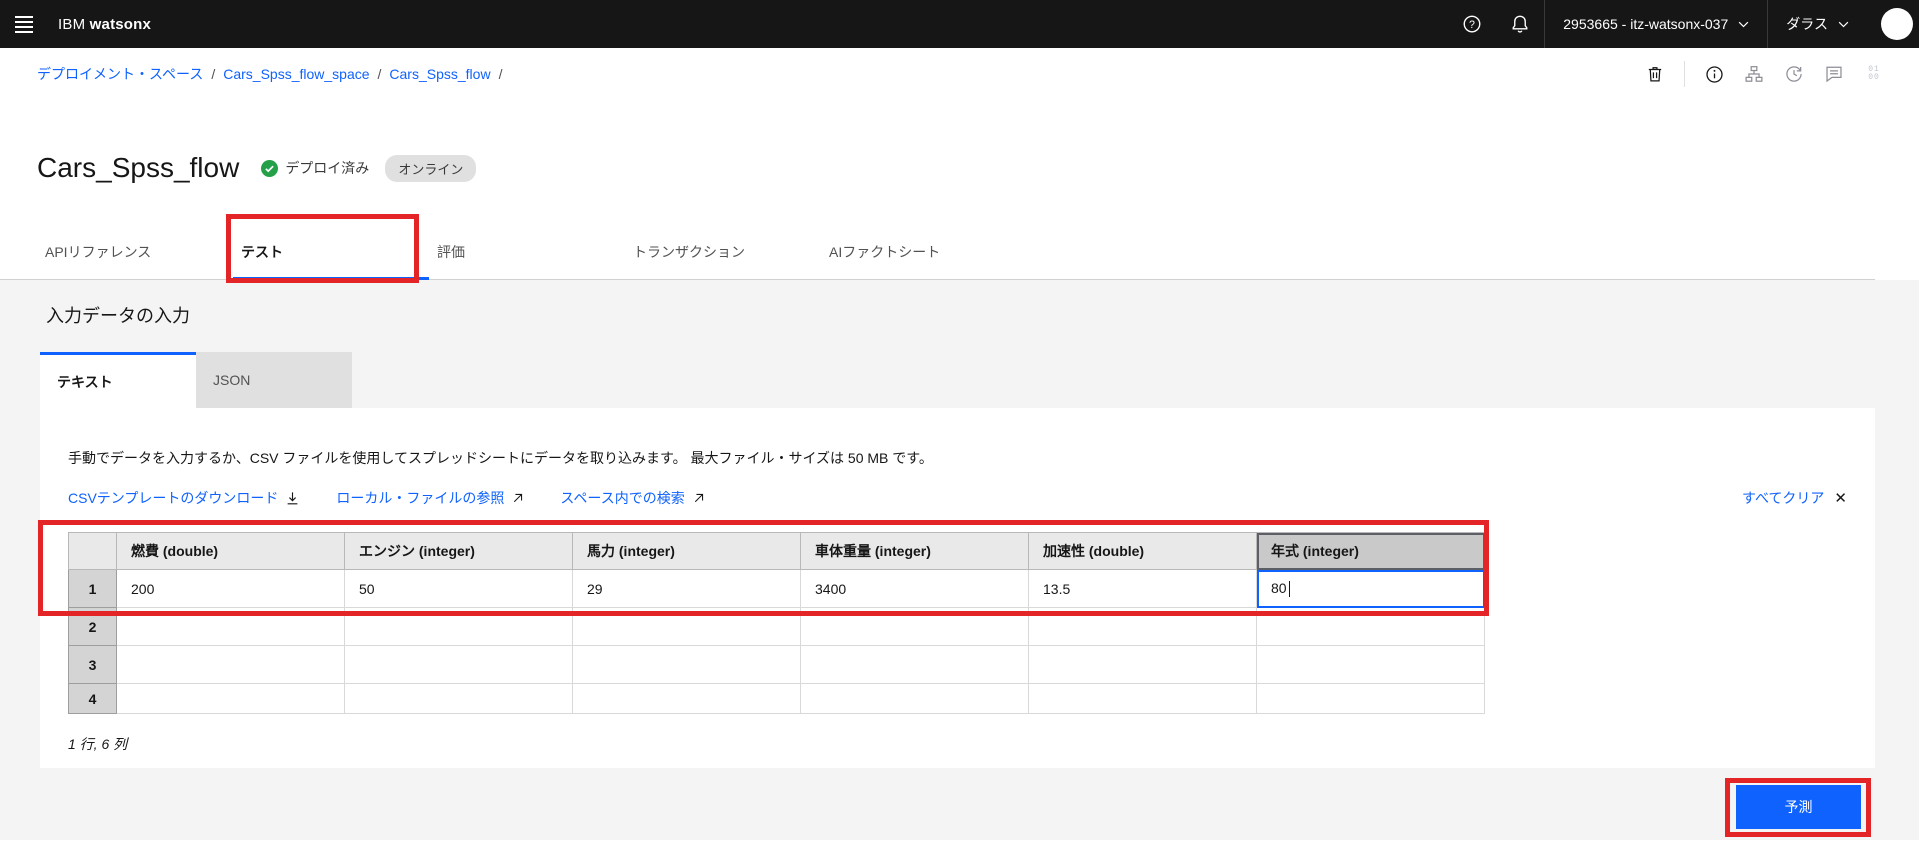  Describe the element at coordinates (1783, 498) in the screenshot. I see `clear-all-link: すべてクリア` at that location.